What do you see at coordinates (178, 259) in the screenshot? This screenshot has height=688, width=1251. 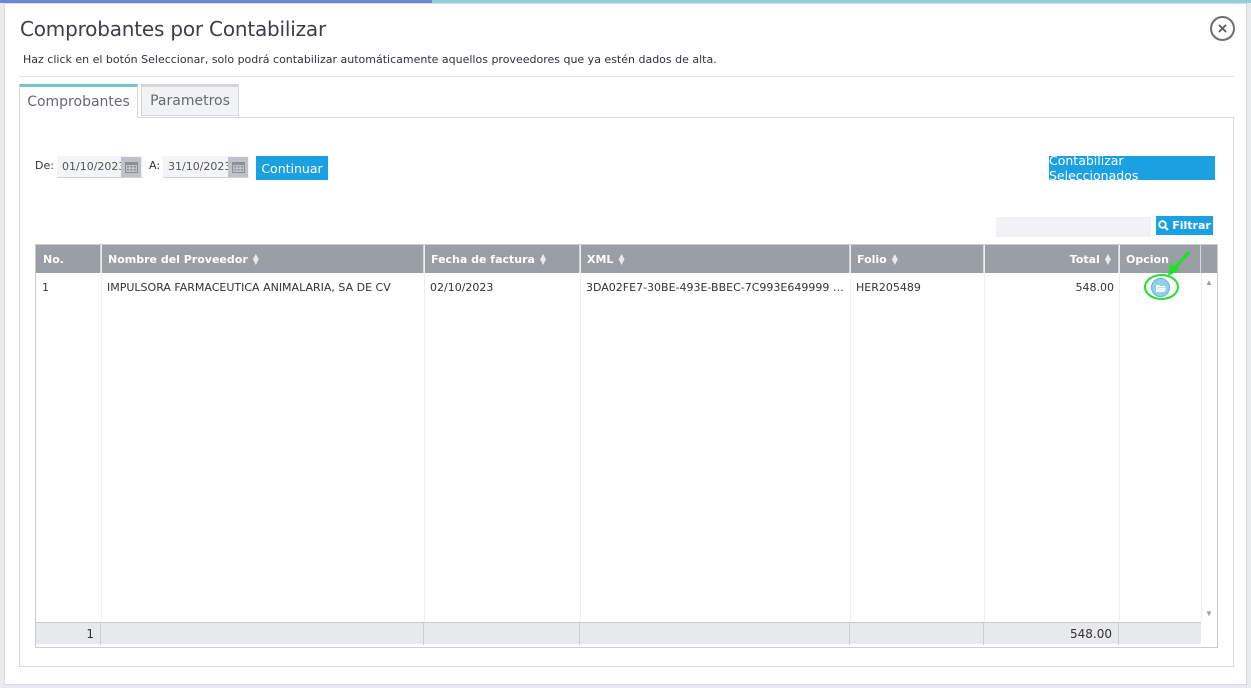 I see `column-header-label: Nombre del Proveedor` at bounding box center [178, 259].